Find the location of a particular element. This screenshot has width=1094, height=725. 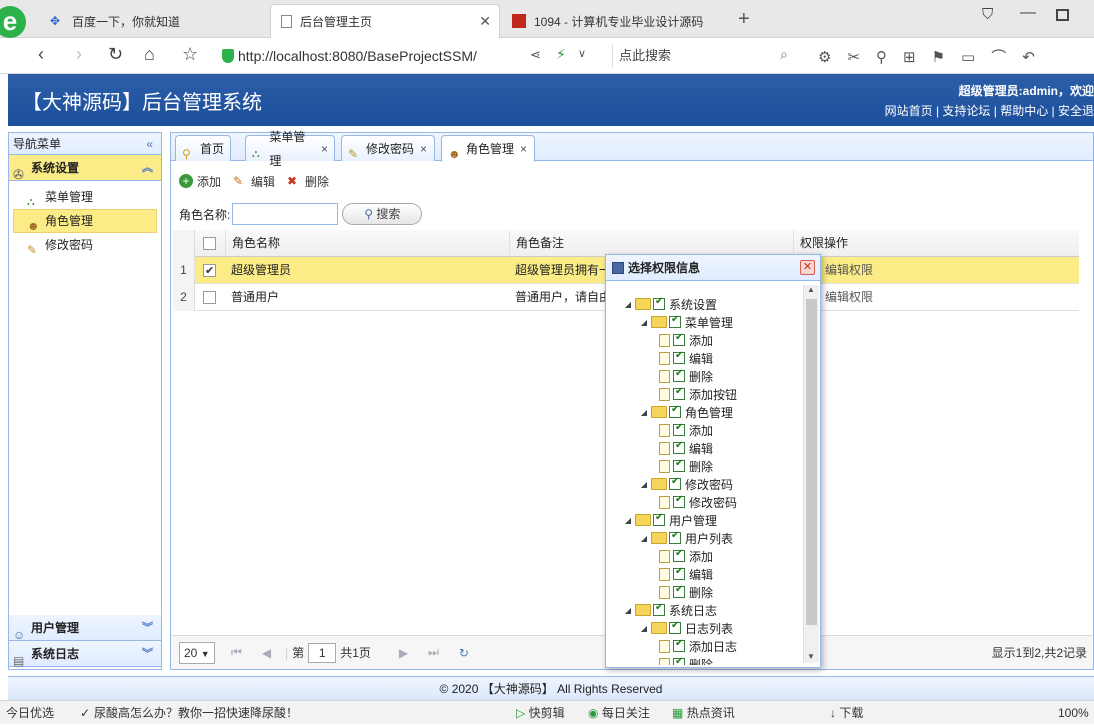

page-number-input: 1 is located at coordinates (322, 652).